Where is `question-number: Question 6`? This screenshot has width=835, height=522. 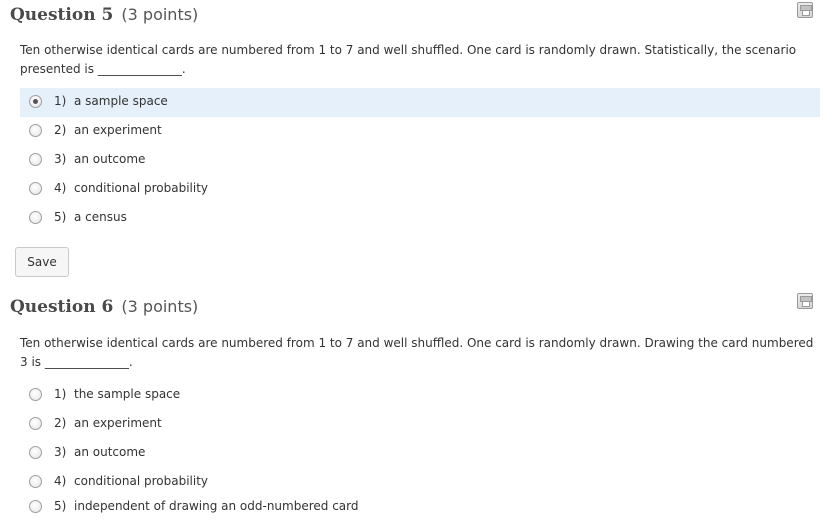 question-number: Question 6 is located at coordinates (62, 307).